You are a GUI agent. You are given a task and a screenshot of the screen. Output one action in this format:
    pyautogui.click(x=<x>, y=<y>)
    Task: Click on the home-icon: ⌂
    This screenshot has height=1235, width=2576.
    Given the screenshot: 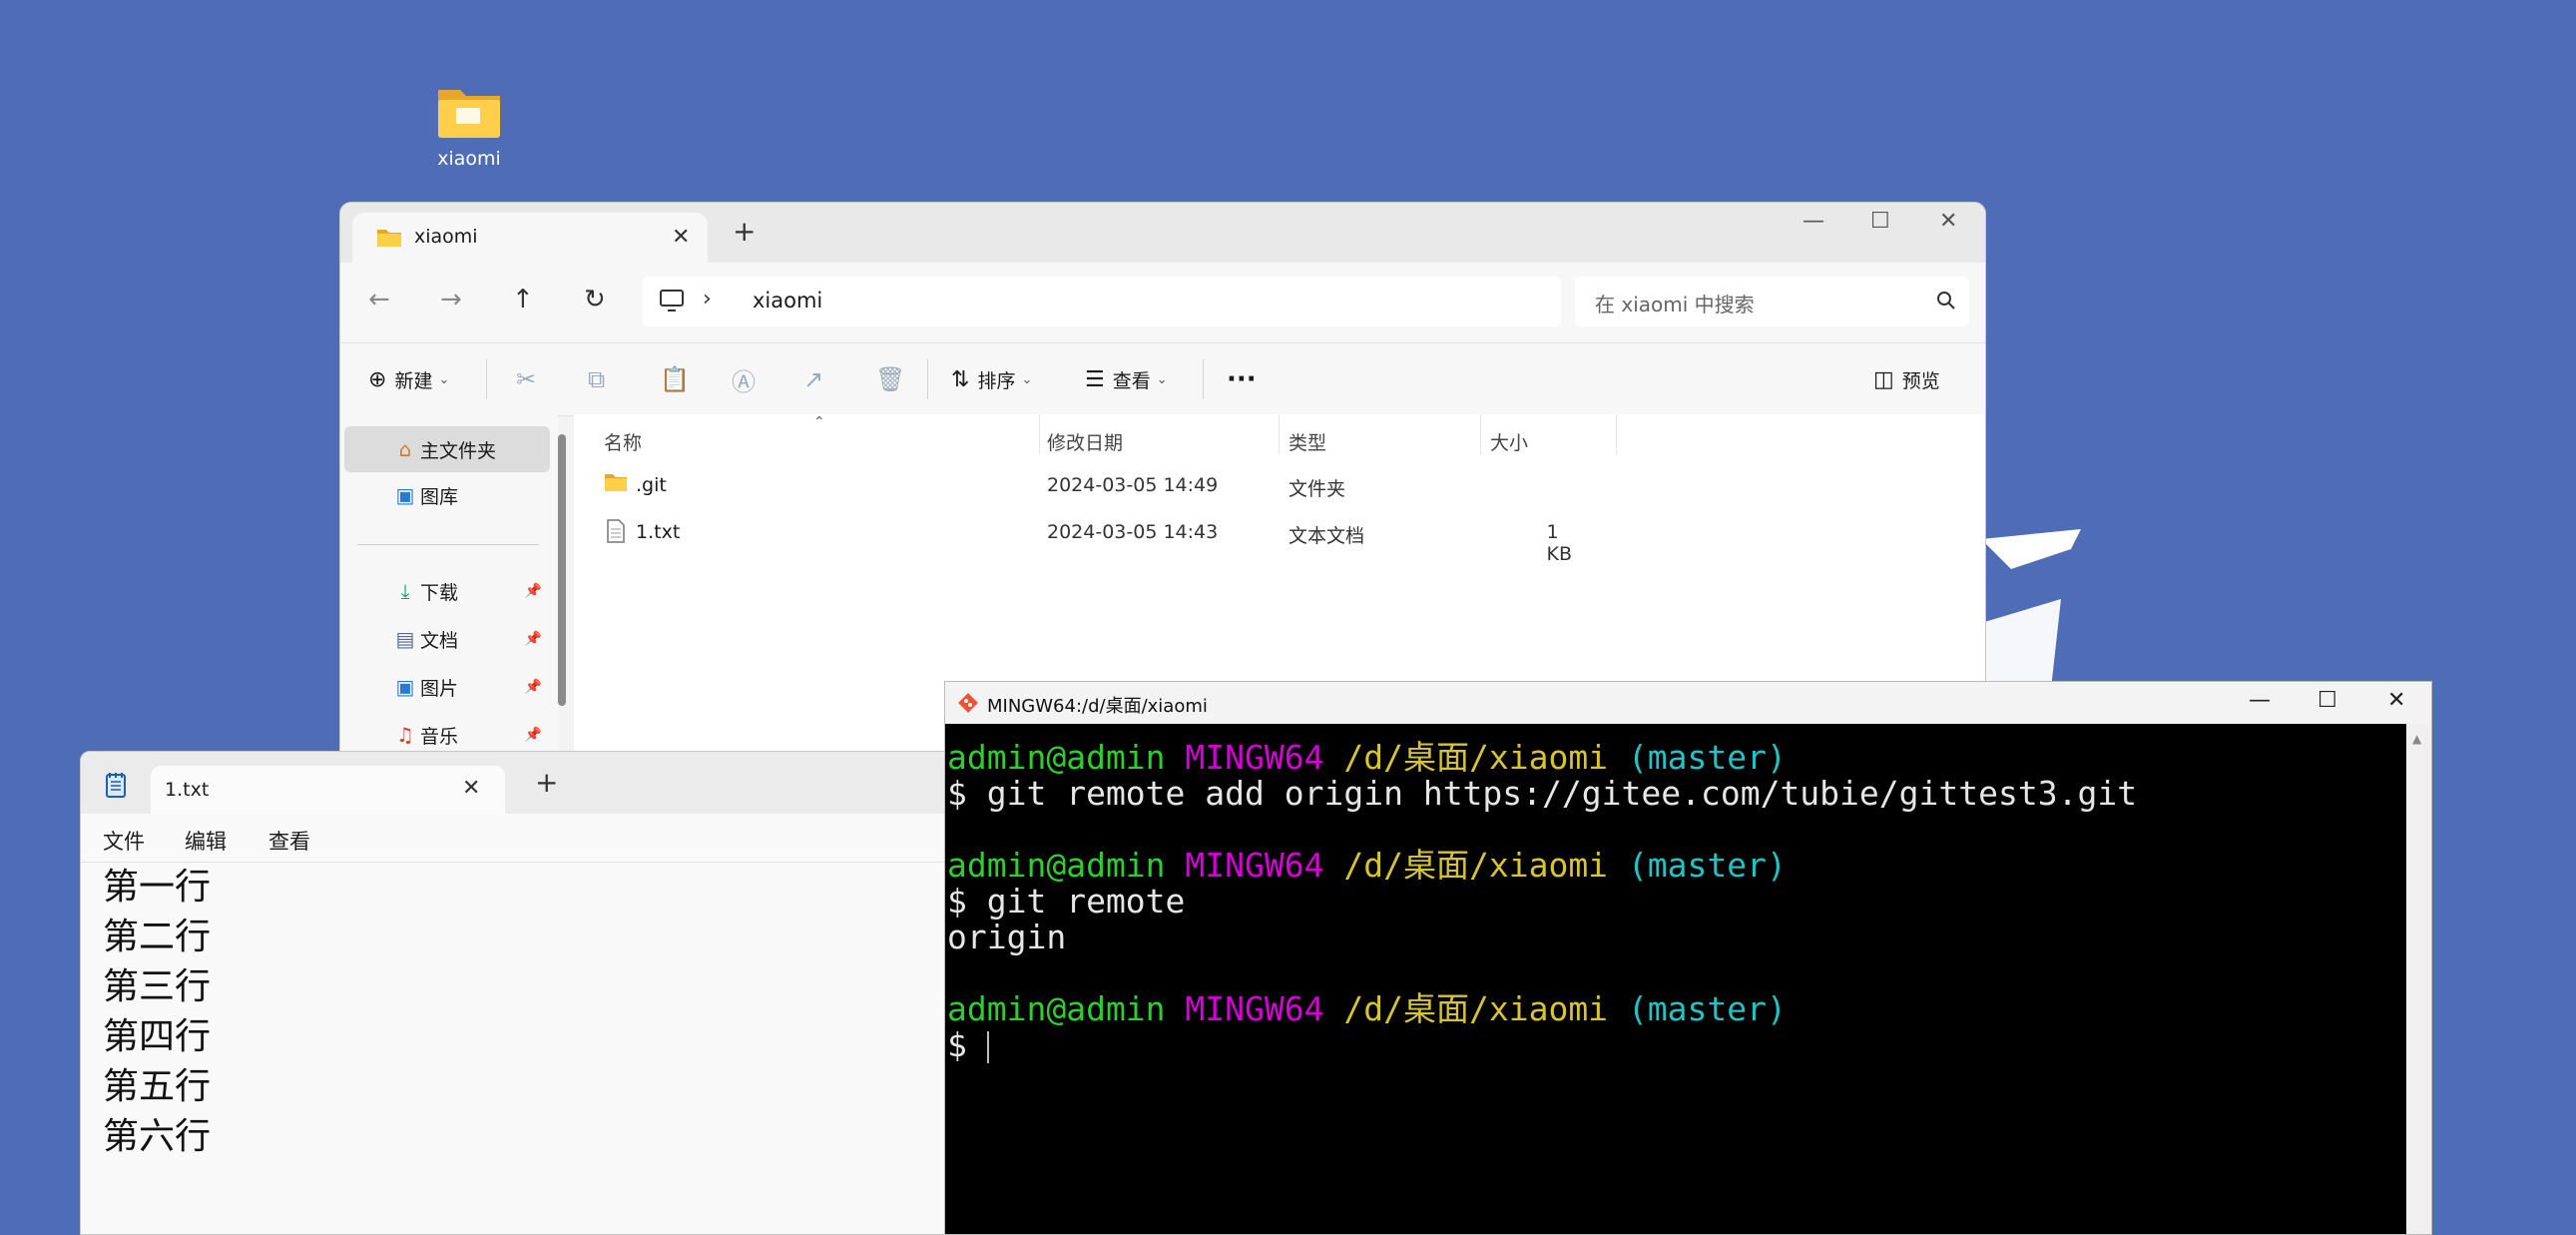 What is the action you would take?
    pyautogui.click(x=405, y=449)
    